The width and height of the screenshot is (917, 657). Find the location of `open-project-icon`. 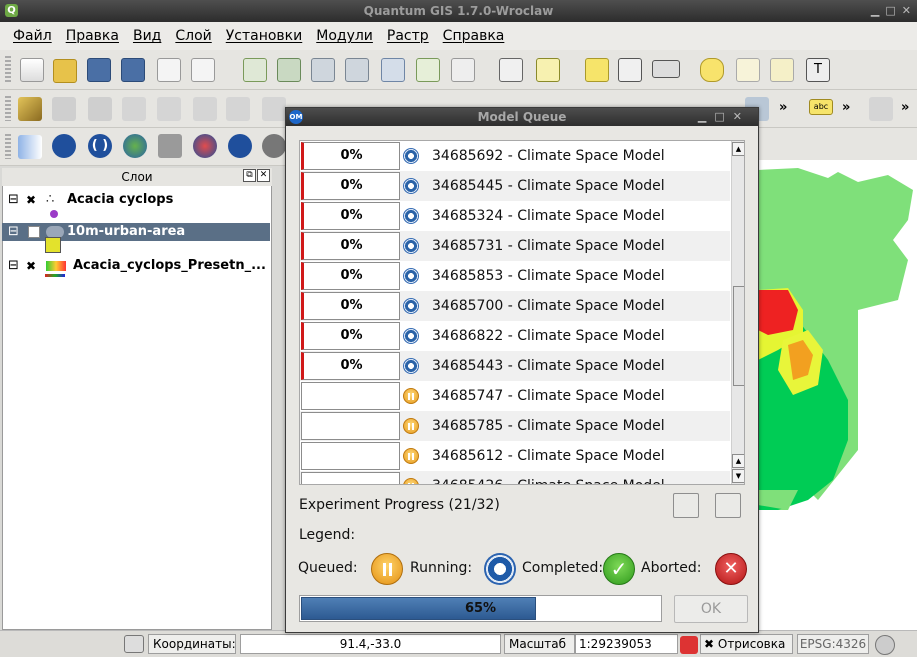

open-project-icon is located at coordinates (65, 71).